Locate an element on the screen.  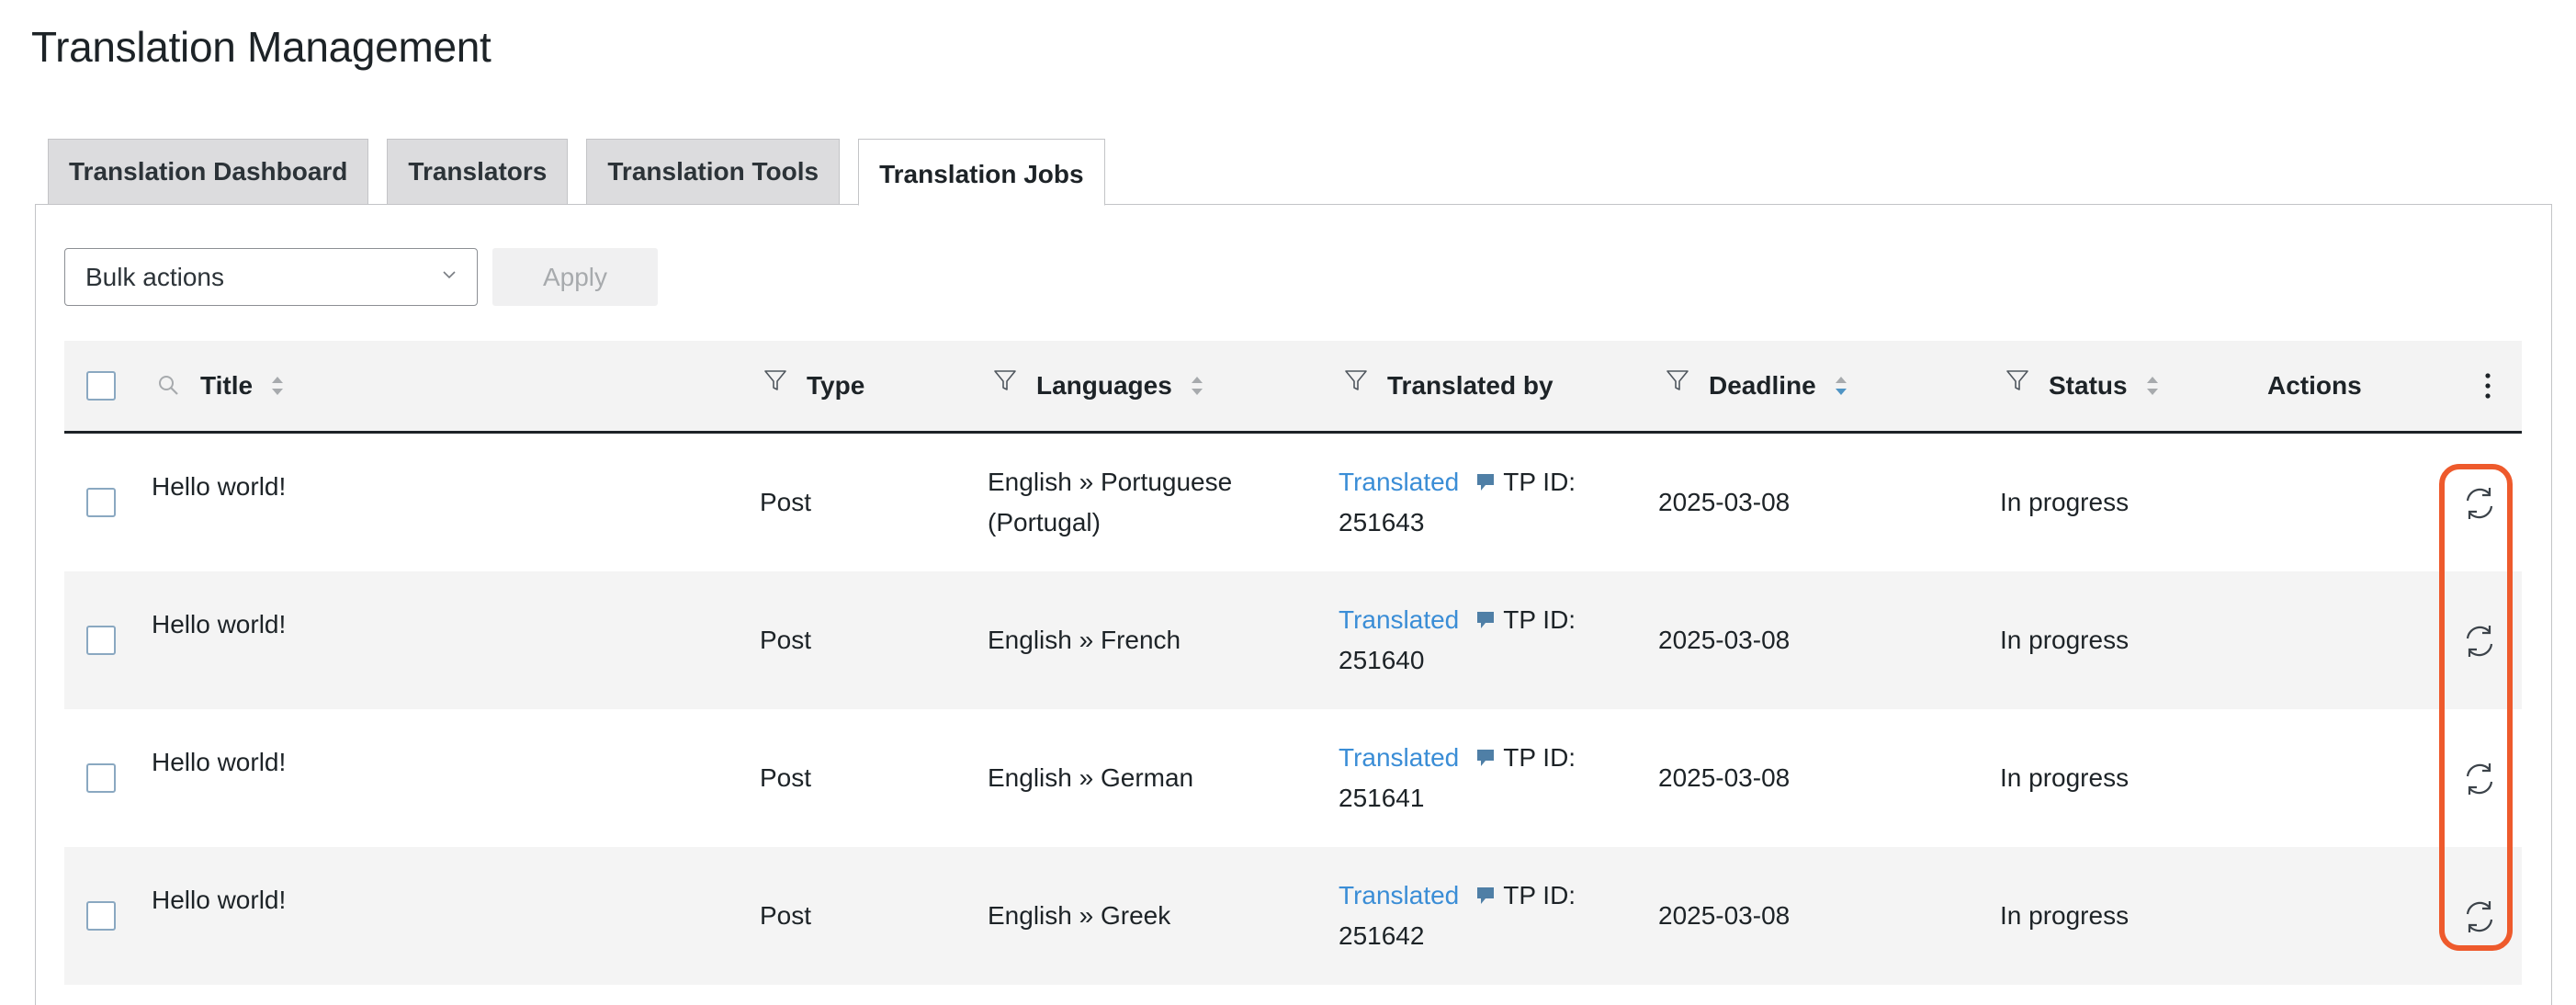
column-type: Type is located at coordinates (813, 386).